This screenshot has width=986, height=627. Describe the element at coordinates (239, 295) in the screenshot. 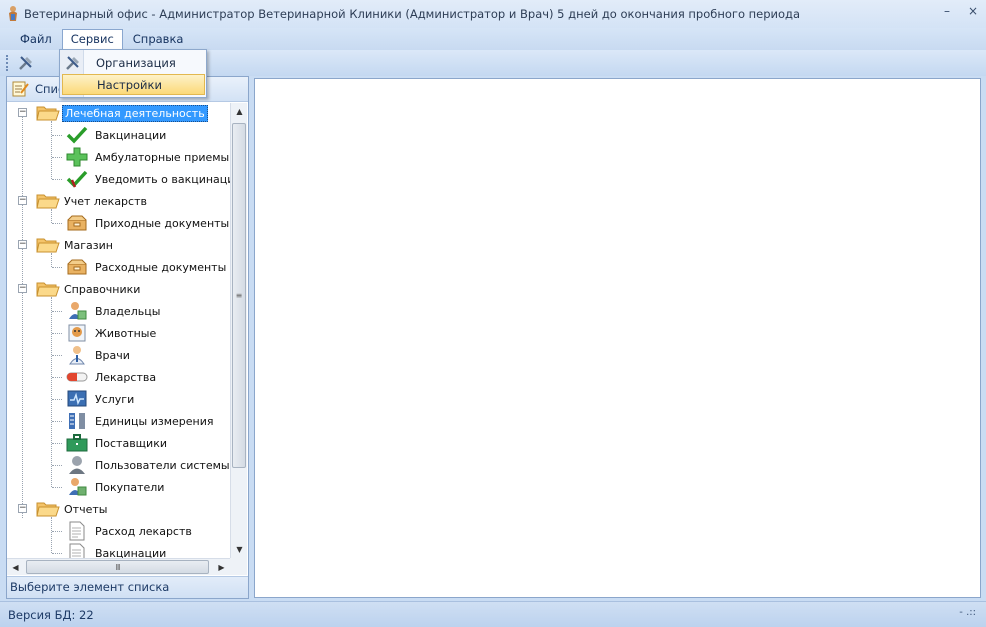

I see `scroll-thumb: ≡` at that location.